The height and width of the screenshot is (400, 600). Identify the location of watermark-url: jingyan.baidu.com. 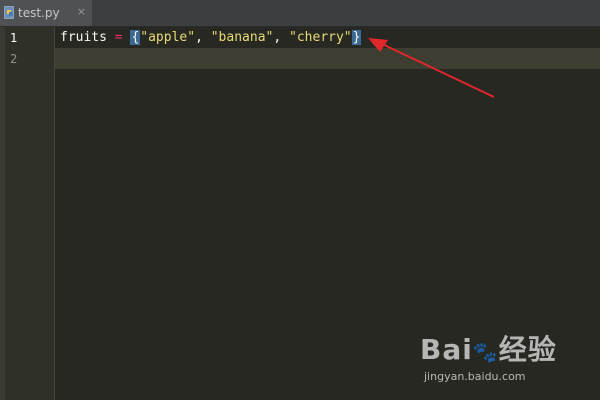
(475, 376).